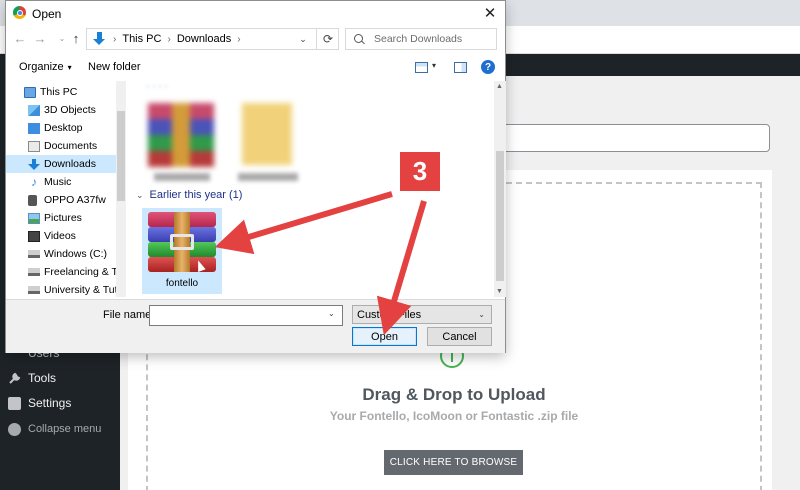 This screenshot has width=800, height=490. Describe the element at coordinates (76, 39) in the screenshot. I see `up-arrow-icon: ↑` at that location.